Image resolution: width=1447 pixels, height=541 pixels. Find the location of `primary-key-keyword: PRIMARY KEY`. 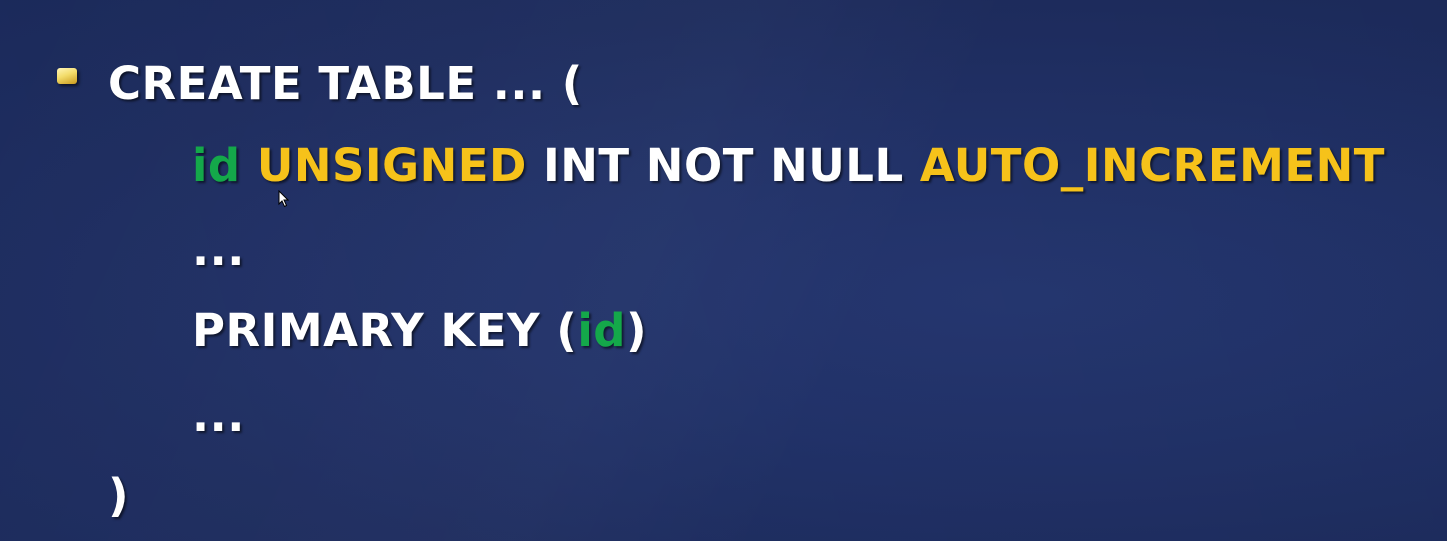

primary-key-keyword: PRIMARY KEY is located at coordinates (366, 330).